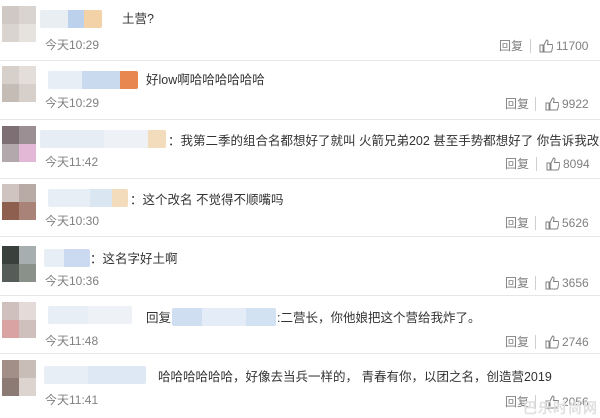  What do you see at coordinates (224, 317) in the screenshot?
I see `mention-blurred` at bounding box center [224, 317].